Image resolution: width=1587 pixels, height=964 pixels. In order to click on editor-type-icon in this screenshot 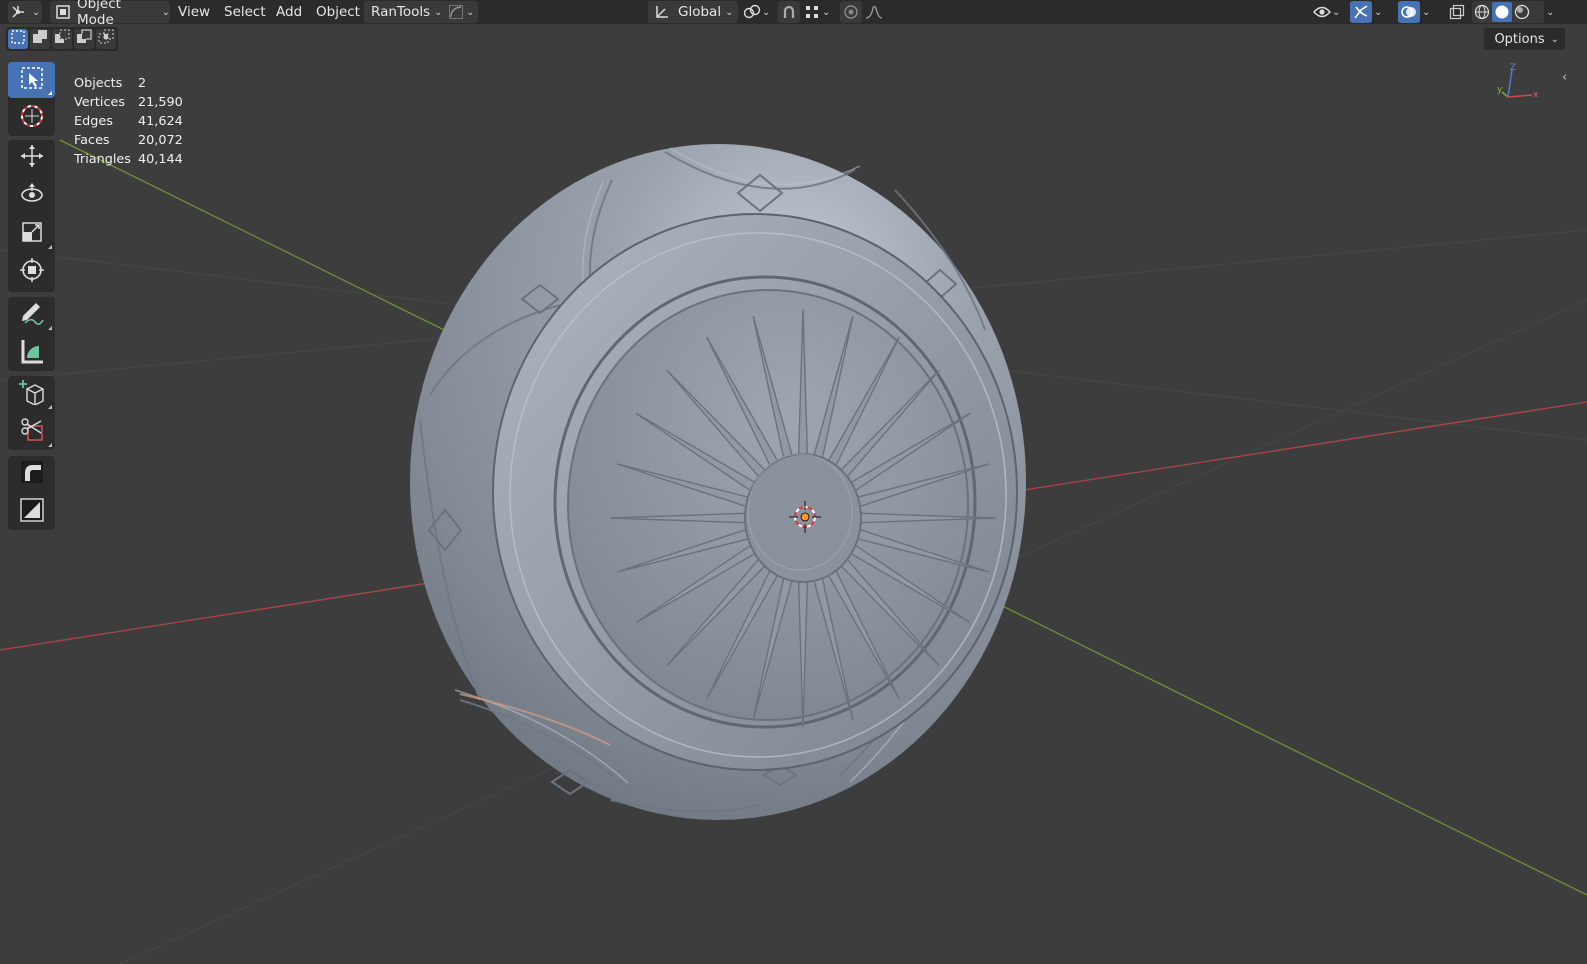, I will do `click(18, 12)`.